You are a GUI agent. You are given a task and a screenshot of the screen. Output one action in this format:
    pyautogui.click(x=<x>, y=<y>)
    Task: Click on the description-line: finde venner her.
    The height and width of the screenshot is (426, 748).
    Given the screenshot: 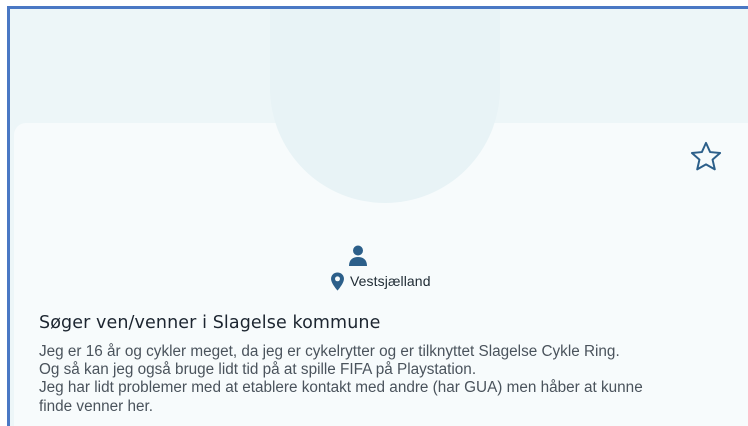 What is the action you would take?
    pyautogui.click(x=96, y=406)
    